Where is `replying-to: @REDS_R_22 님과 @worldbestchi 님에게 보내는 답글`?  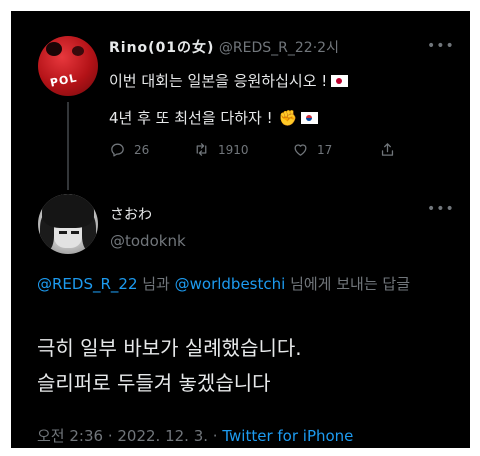 replying-to: @REDS_R_22 님과 @worldbestchi 님에게 보내는 답글 is located at coordinates (247, 284).